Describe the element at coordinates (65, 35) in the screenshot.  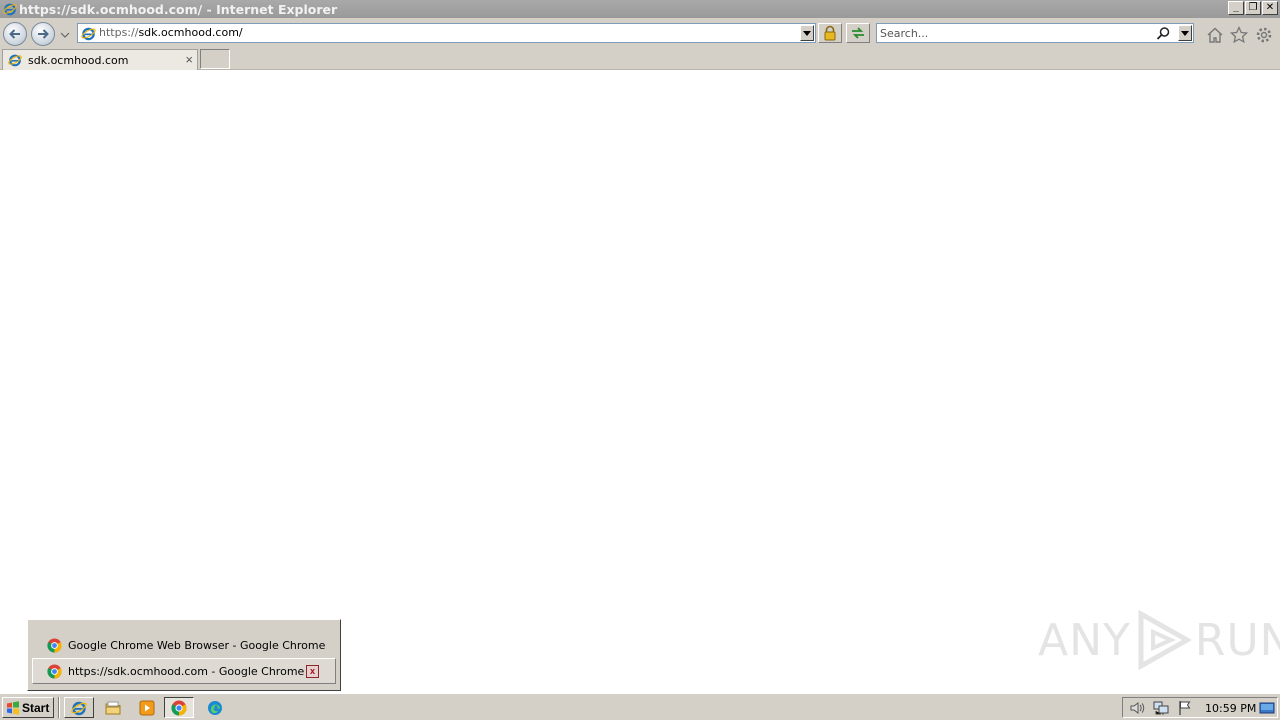
I see `history-dropdown-icon` at that location.